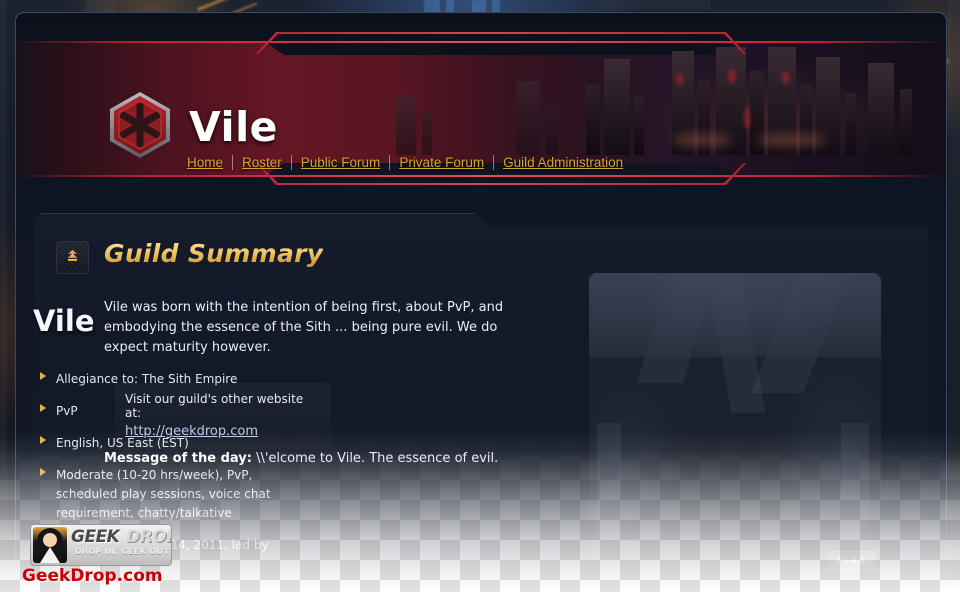 Image resolution: width=960 pixels, height=592 pixels. What do you see at coordinates (122, 551) in the screenshot?
I see `watermark-tagline: DROP IN, GEEK OUT` at bounding box center [122, 551].